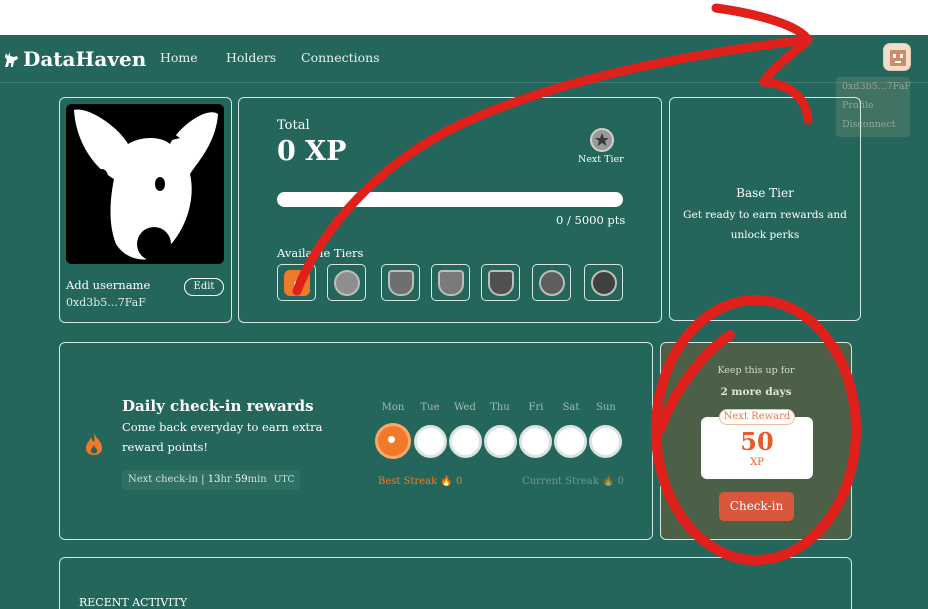 The height and width of the screenshot is (609, 928). I want to click on daily-title: Daily check-in rewards, so click(218, 406).